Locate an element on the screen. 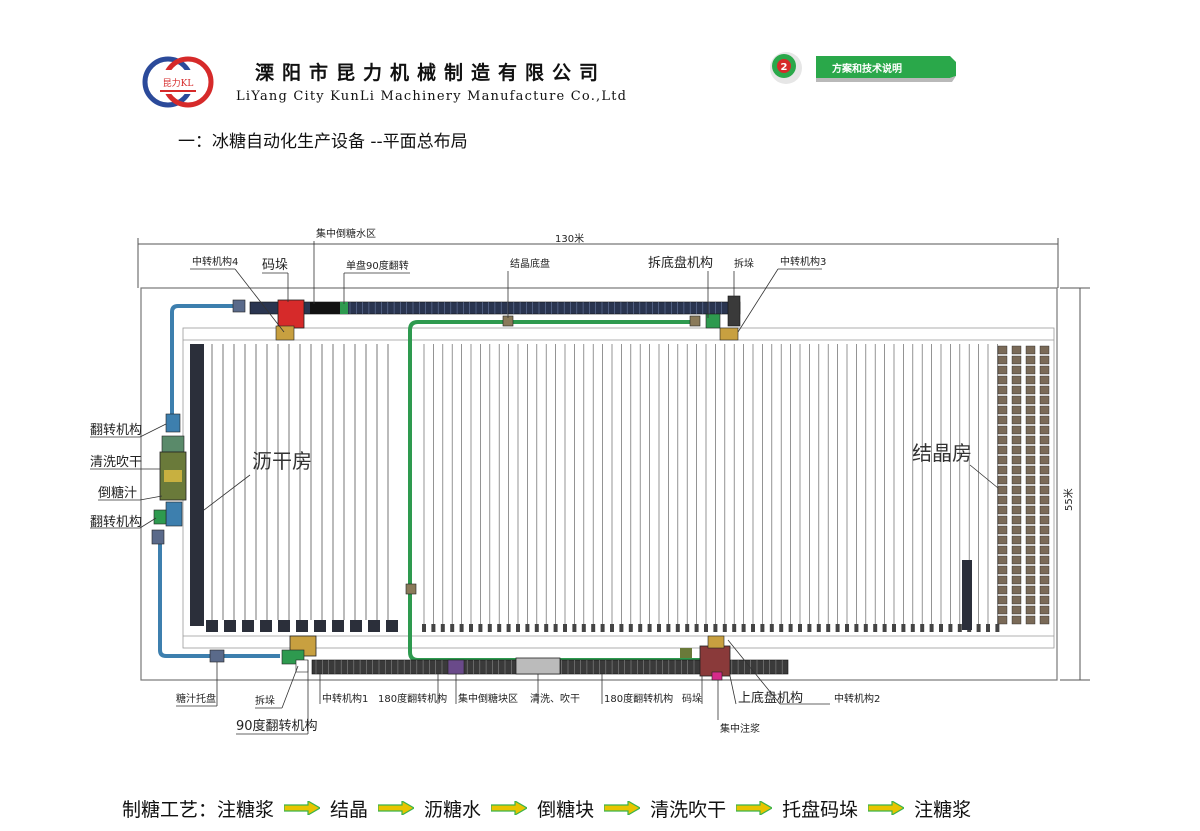 The width and height of the screenshot is (1200, 831). transfer-4-unit is located at coordinates (285, 333).